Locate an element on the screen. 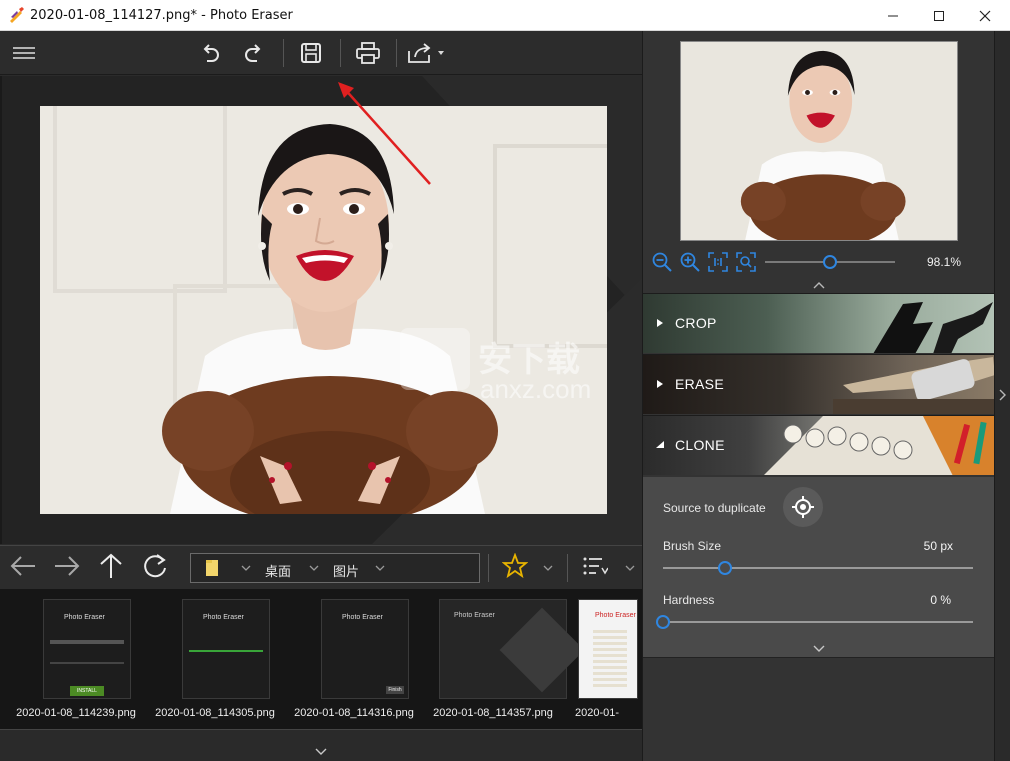 This screenshot has width=1010, height=761. breadcrumb-desktop: 桌面 is located at coordinates (278, 570).